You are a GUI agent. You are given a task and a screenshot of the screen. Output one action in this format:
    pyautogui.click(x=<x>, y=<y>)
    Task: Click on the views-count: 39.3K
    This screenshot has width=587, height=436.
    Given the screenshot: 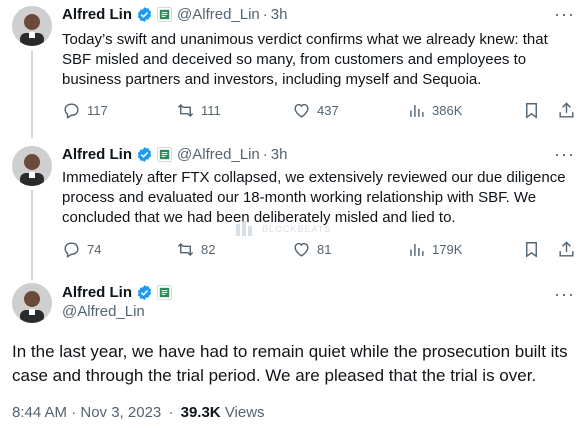 What is the action you would take?
    pyautogui.click(x=200, y=412)
    